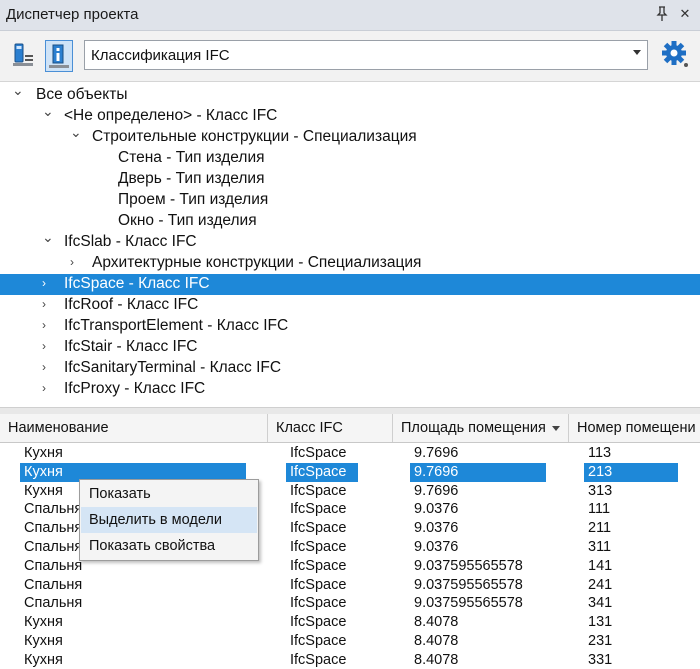 The height and width of the screenshot is (669, 700). I want to click on table-row: Кухня IfcSpace 8.4078 331, so click(350, 660).